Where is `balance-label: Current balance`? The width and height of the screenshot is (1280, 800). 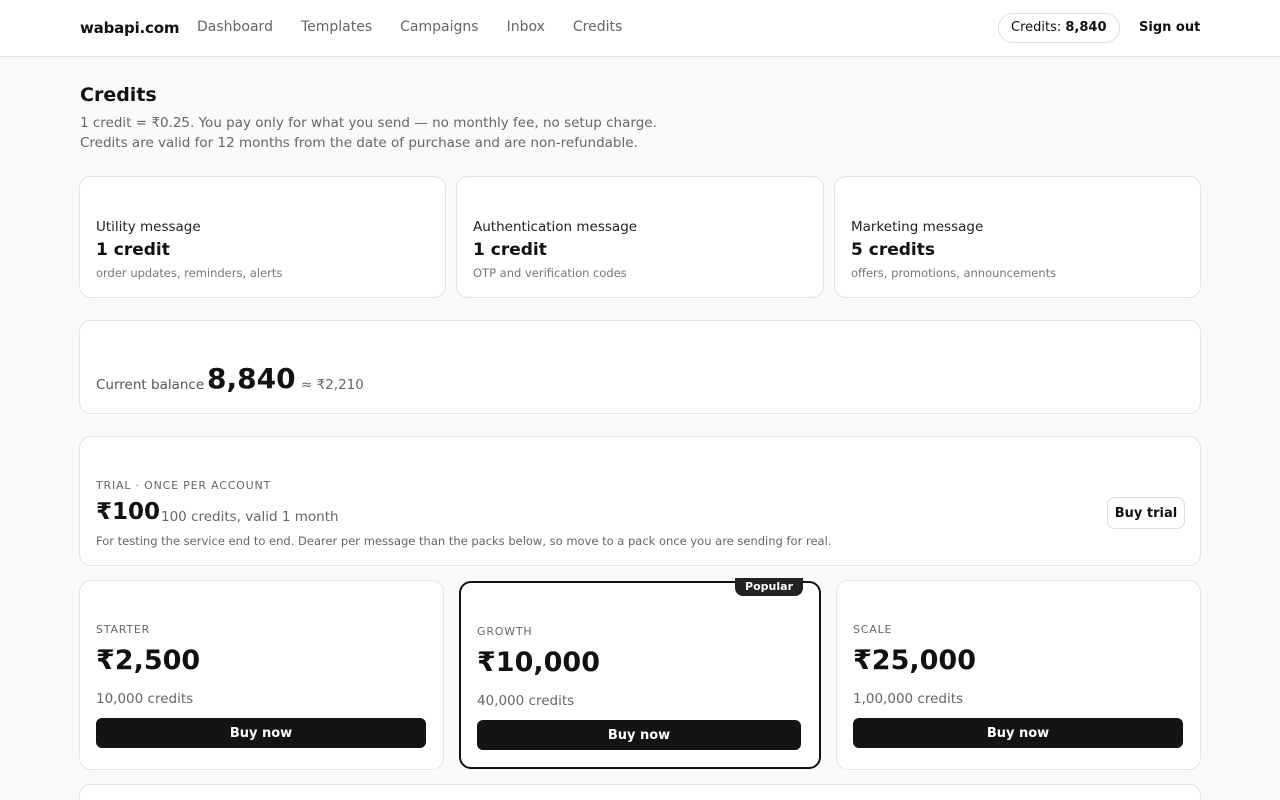
balance-label: Current balance is located at coordinates (150, 385).